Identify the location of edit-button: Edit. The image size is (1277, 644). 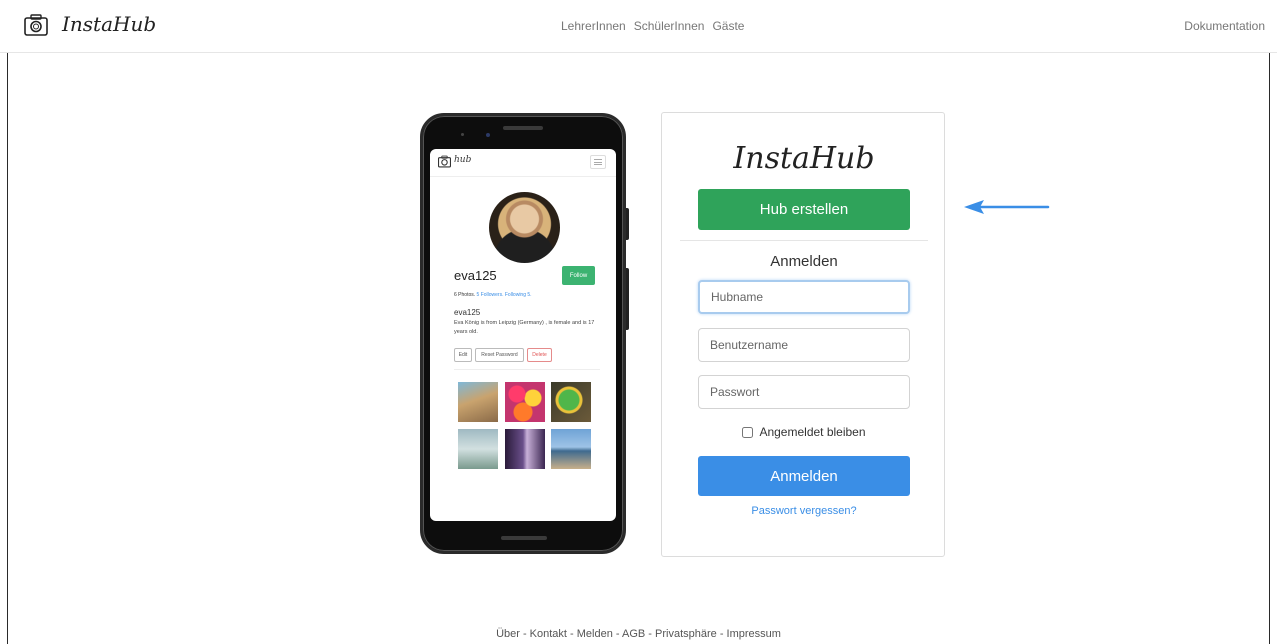
(463, 355).